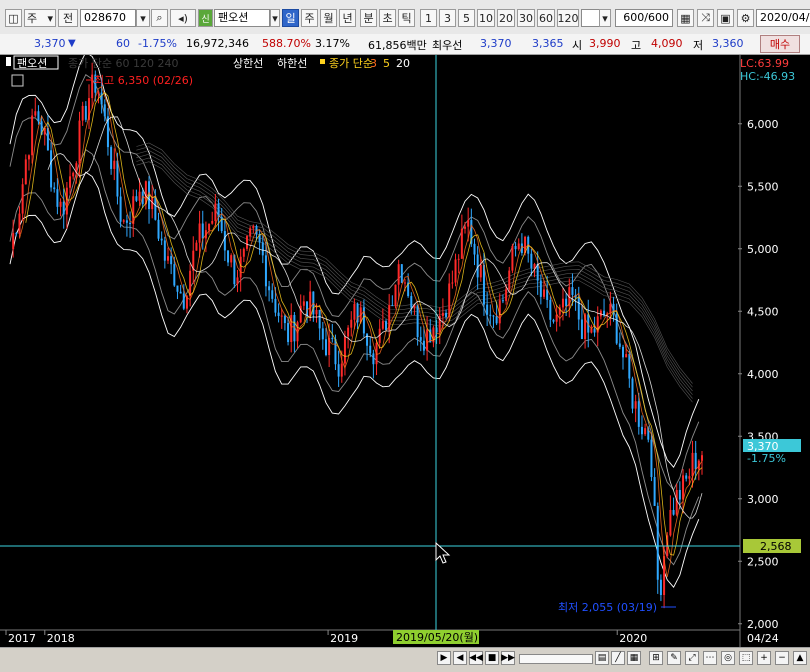  Describe the element at coordinates (506, 18) in the screenshot. I see `interval-20-button: 20` at that location.